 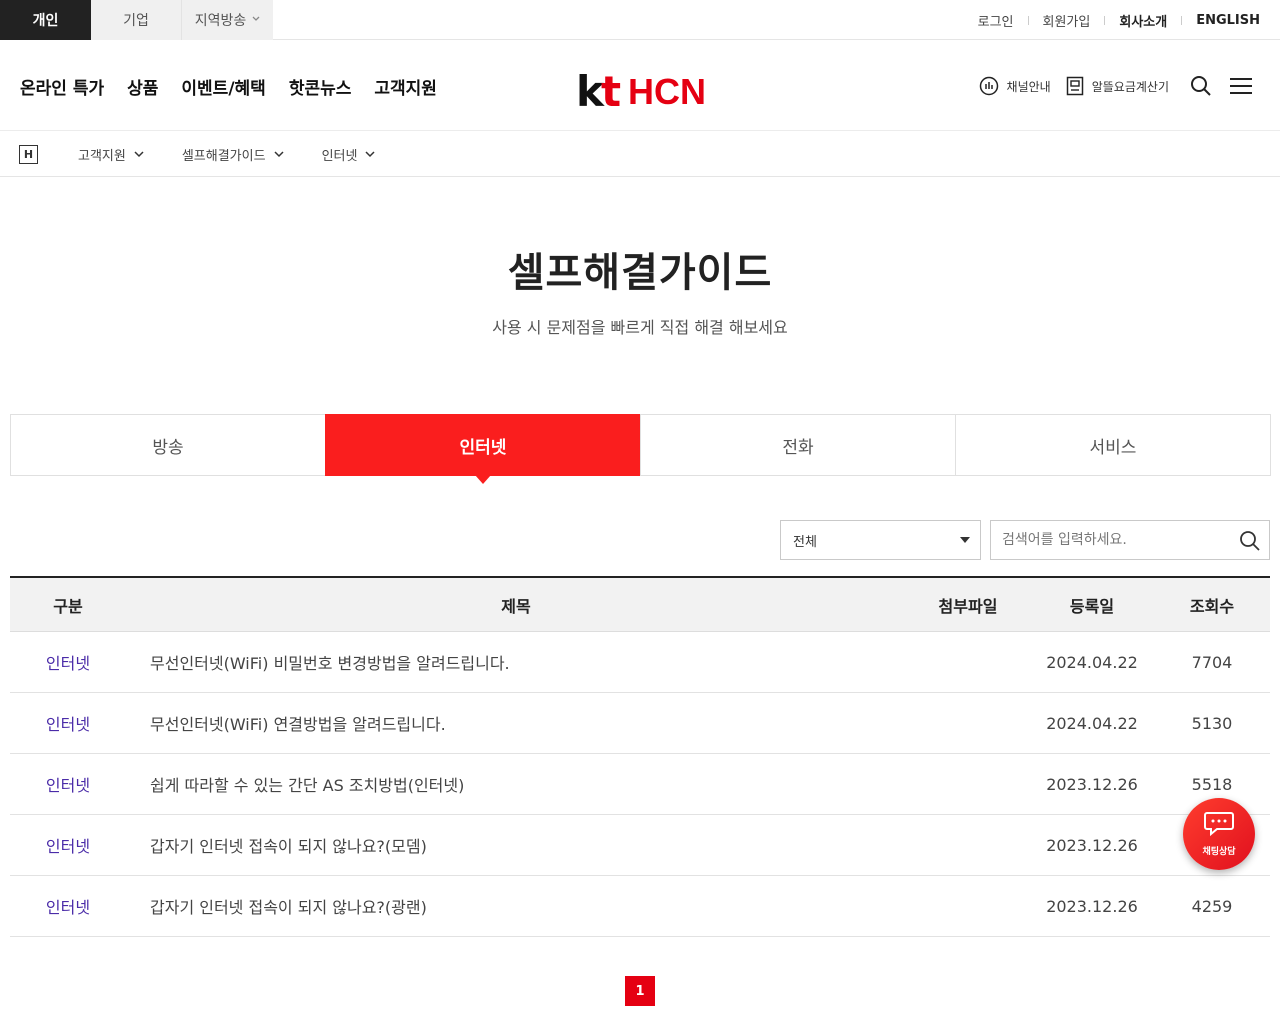 I want to click on chat-consult-button: 채팅상담, so click(x=1219, y=834).